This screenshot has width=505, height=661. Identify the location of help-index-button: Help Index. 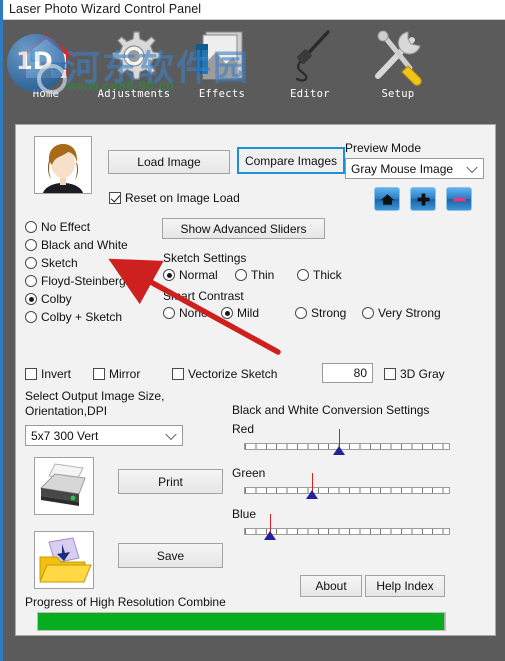
(405, 586).